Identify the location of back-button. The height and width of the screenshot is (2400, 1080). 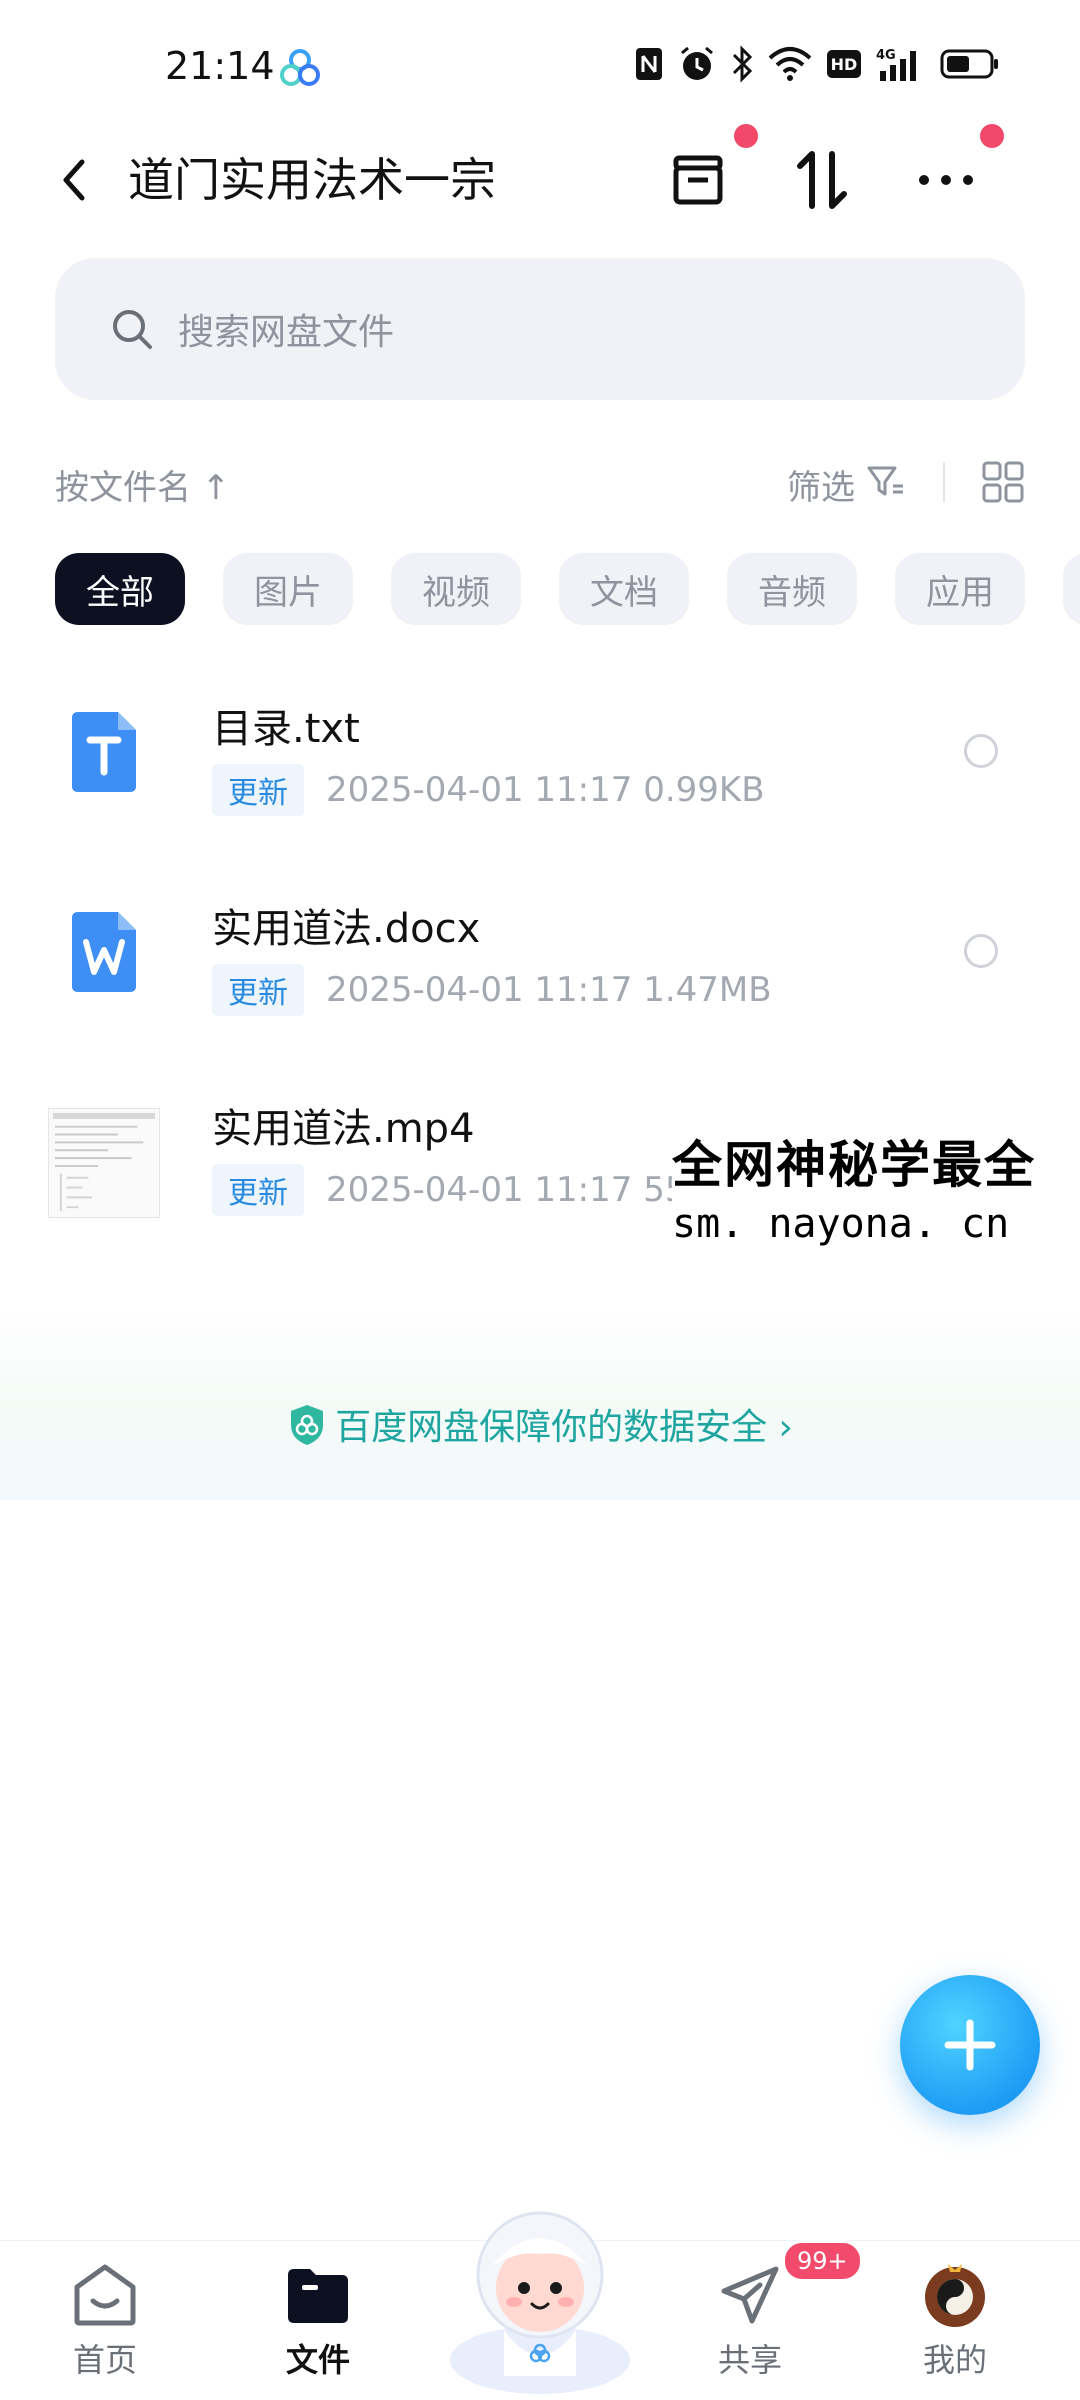
(73, 180).